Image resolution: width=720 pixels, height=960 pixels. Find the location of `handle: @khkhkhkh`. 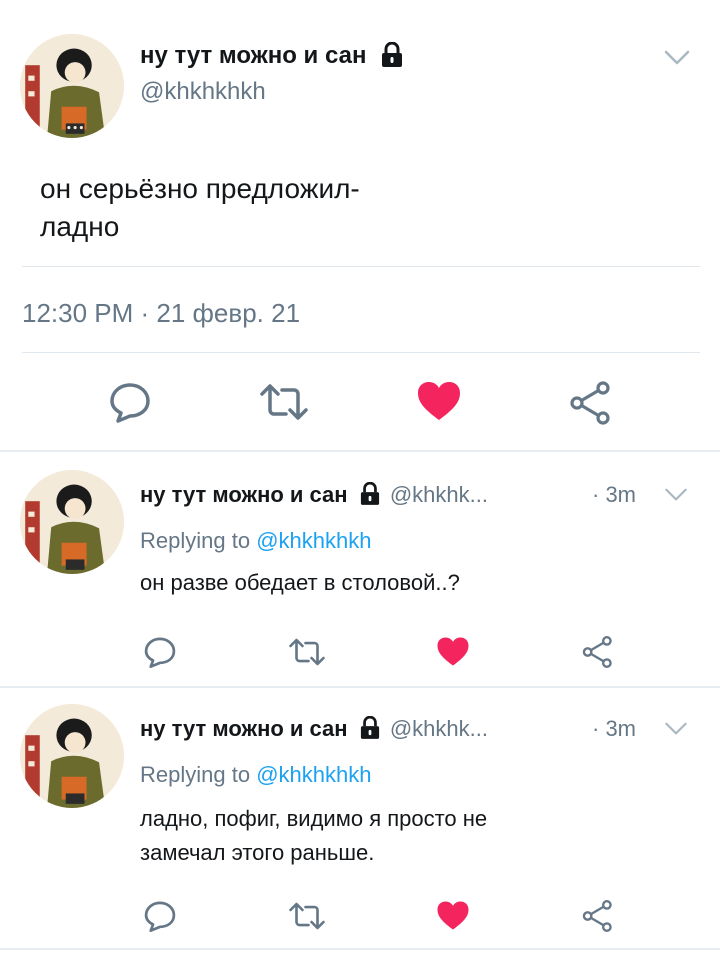

handle: @khkhkhkh is located at coordinates (203, 92).